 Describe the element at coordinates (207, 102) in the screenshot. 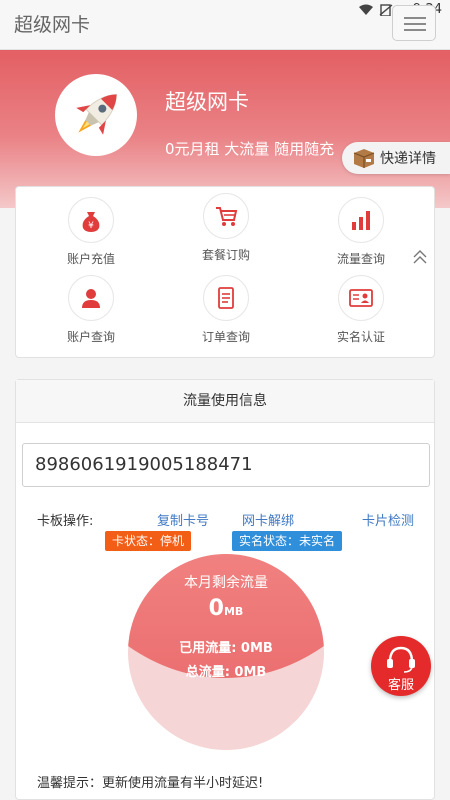

I see `hero-title: 超级网卡` at that location.